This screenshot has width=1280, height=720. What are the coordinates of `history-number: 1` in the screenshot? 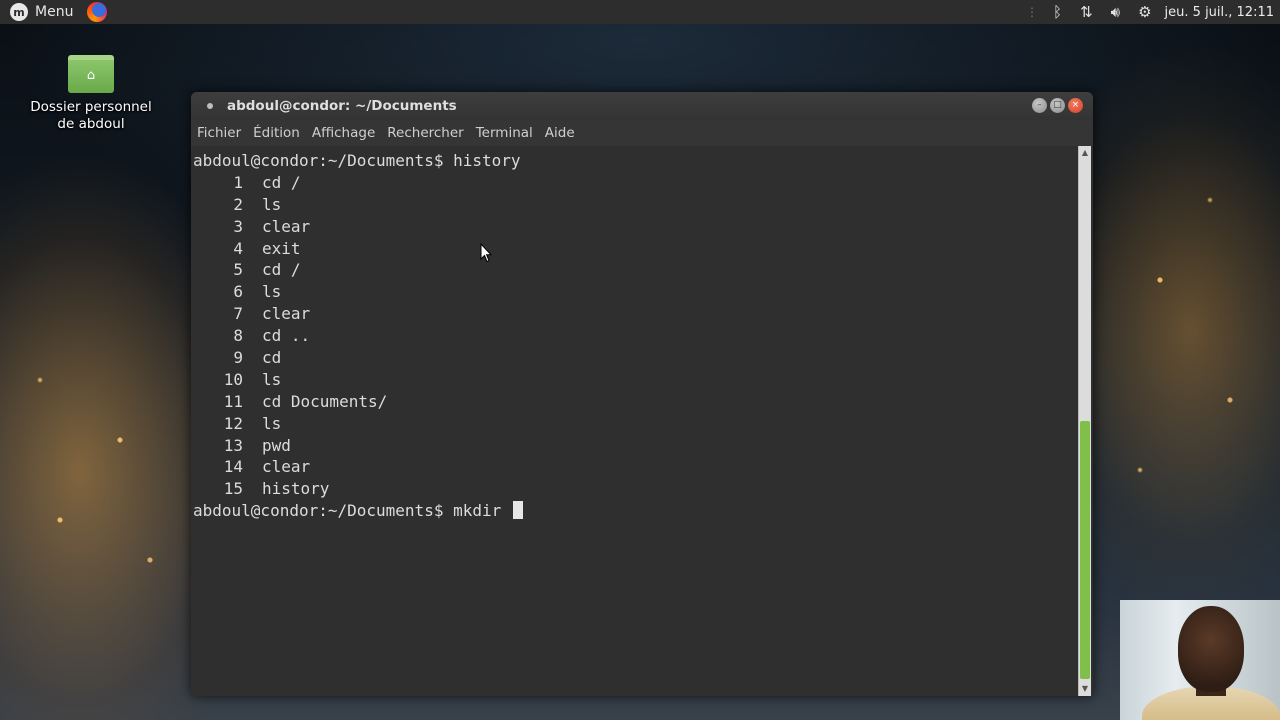 It's located at (238, 182).